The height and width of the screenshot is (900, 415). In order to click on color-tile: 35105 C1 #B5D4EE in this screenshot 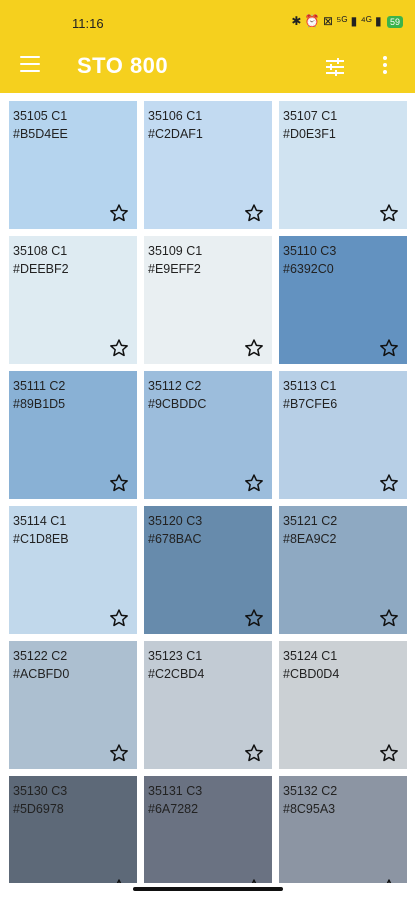, I will do `click(73, 165)`.